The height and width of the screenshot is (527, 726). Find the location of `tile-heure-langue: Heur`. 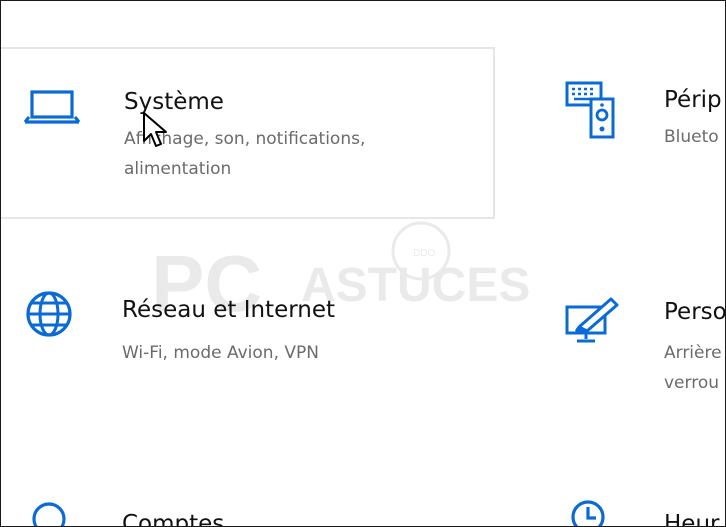

tile-heure-langue: Heur is located at coordinates (638, 499).